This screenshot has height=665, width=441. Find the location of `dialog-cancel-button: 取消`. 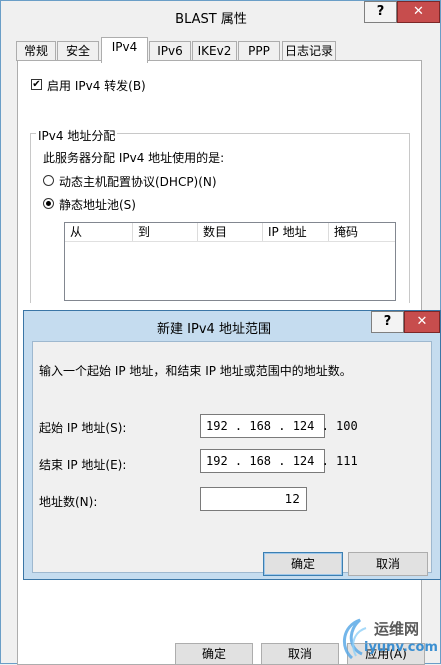

dialog-cancel-button: 取消 is located at coordinates (388, 564).